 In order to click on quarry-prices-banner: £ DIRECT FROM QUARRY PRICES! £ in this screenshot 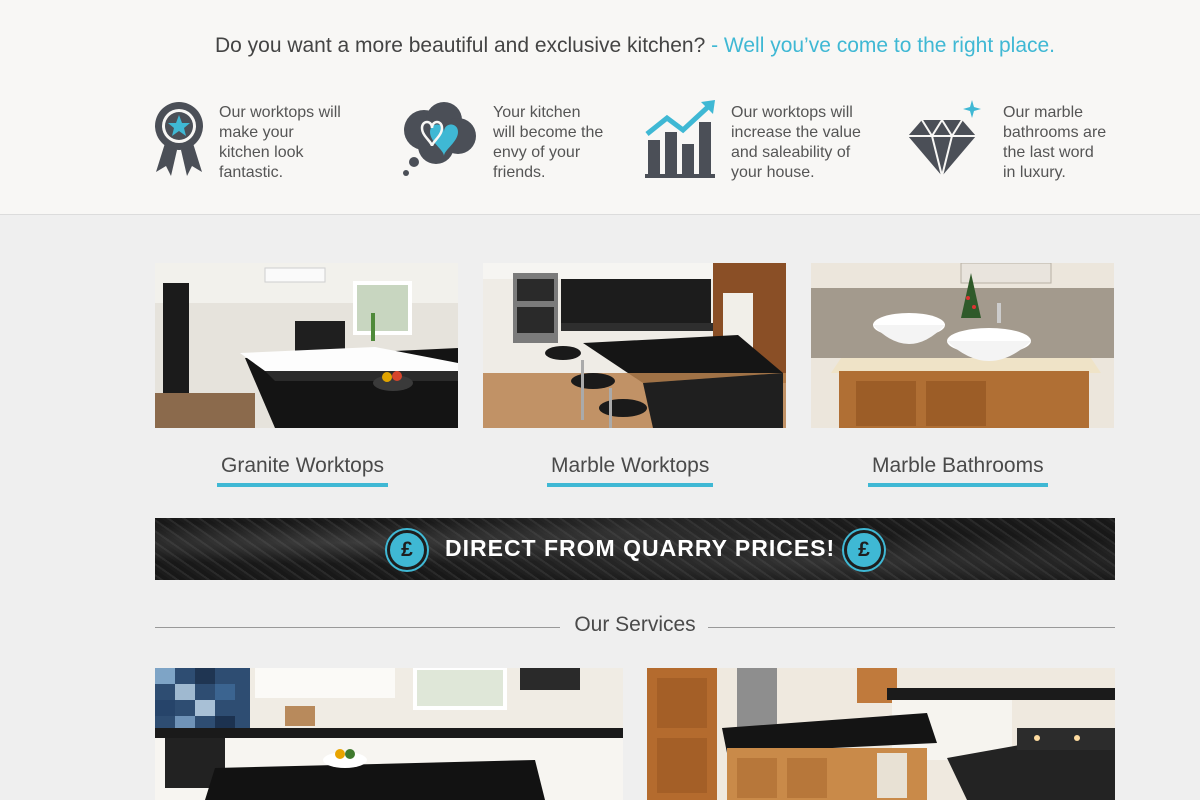, I will do `click(635, 549)`.